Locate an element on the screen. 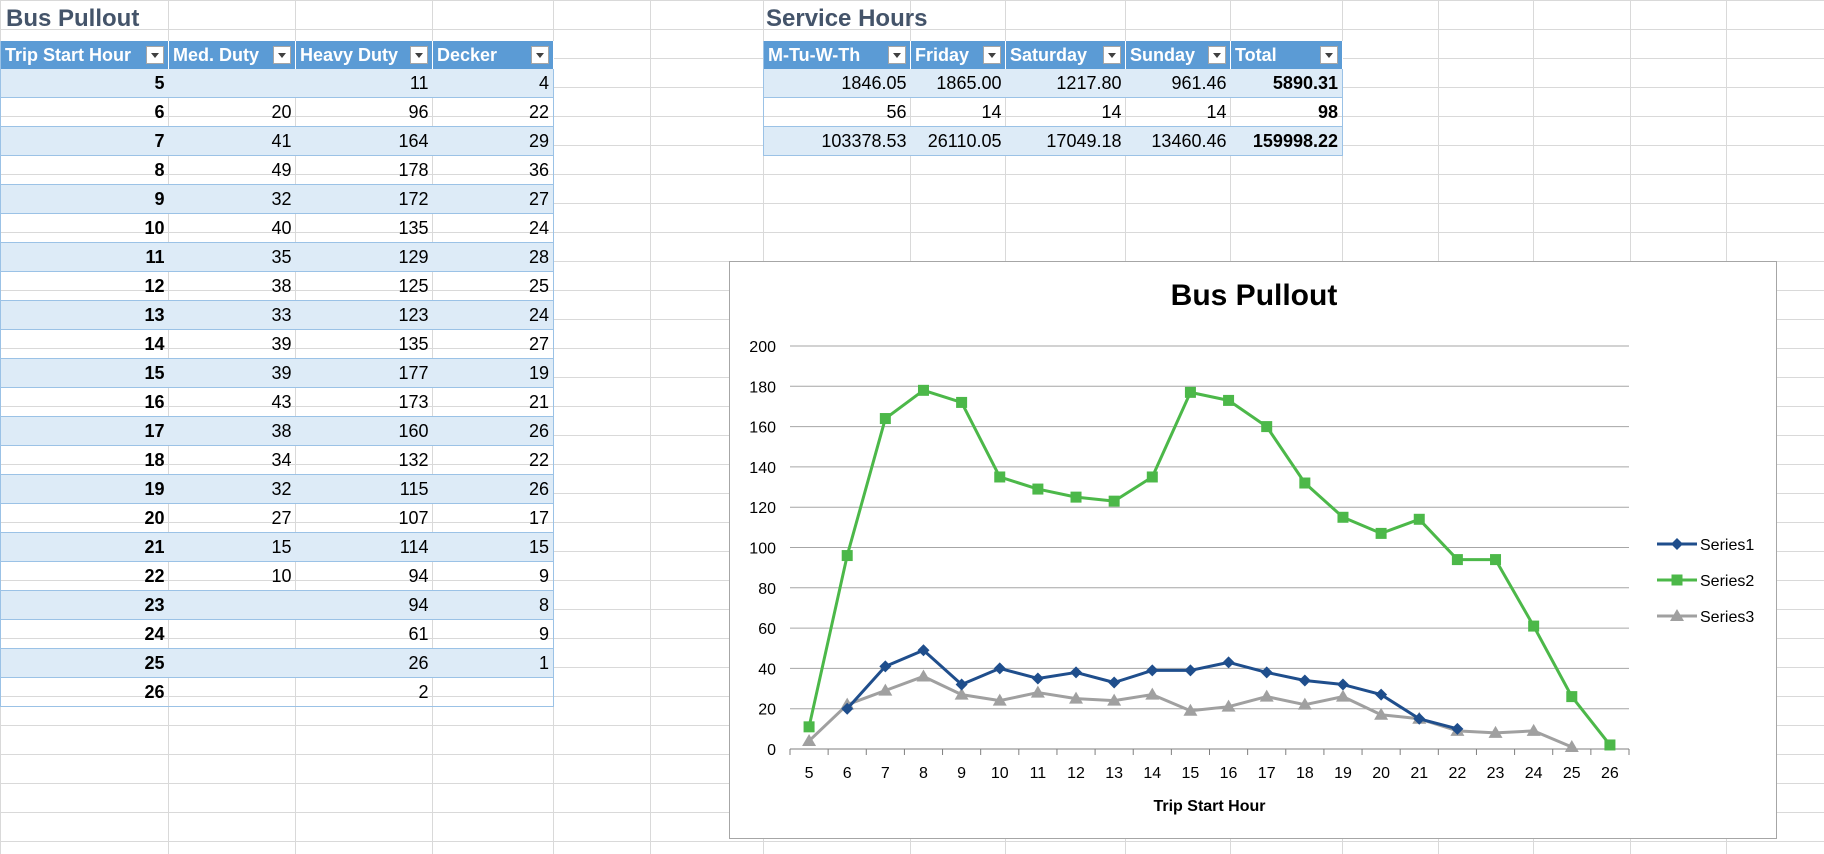  table-cell: 160 is located at coordinates (364, 431).